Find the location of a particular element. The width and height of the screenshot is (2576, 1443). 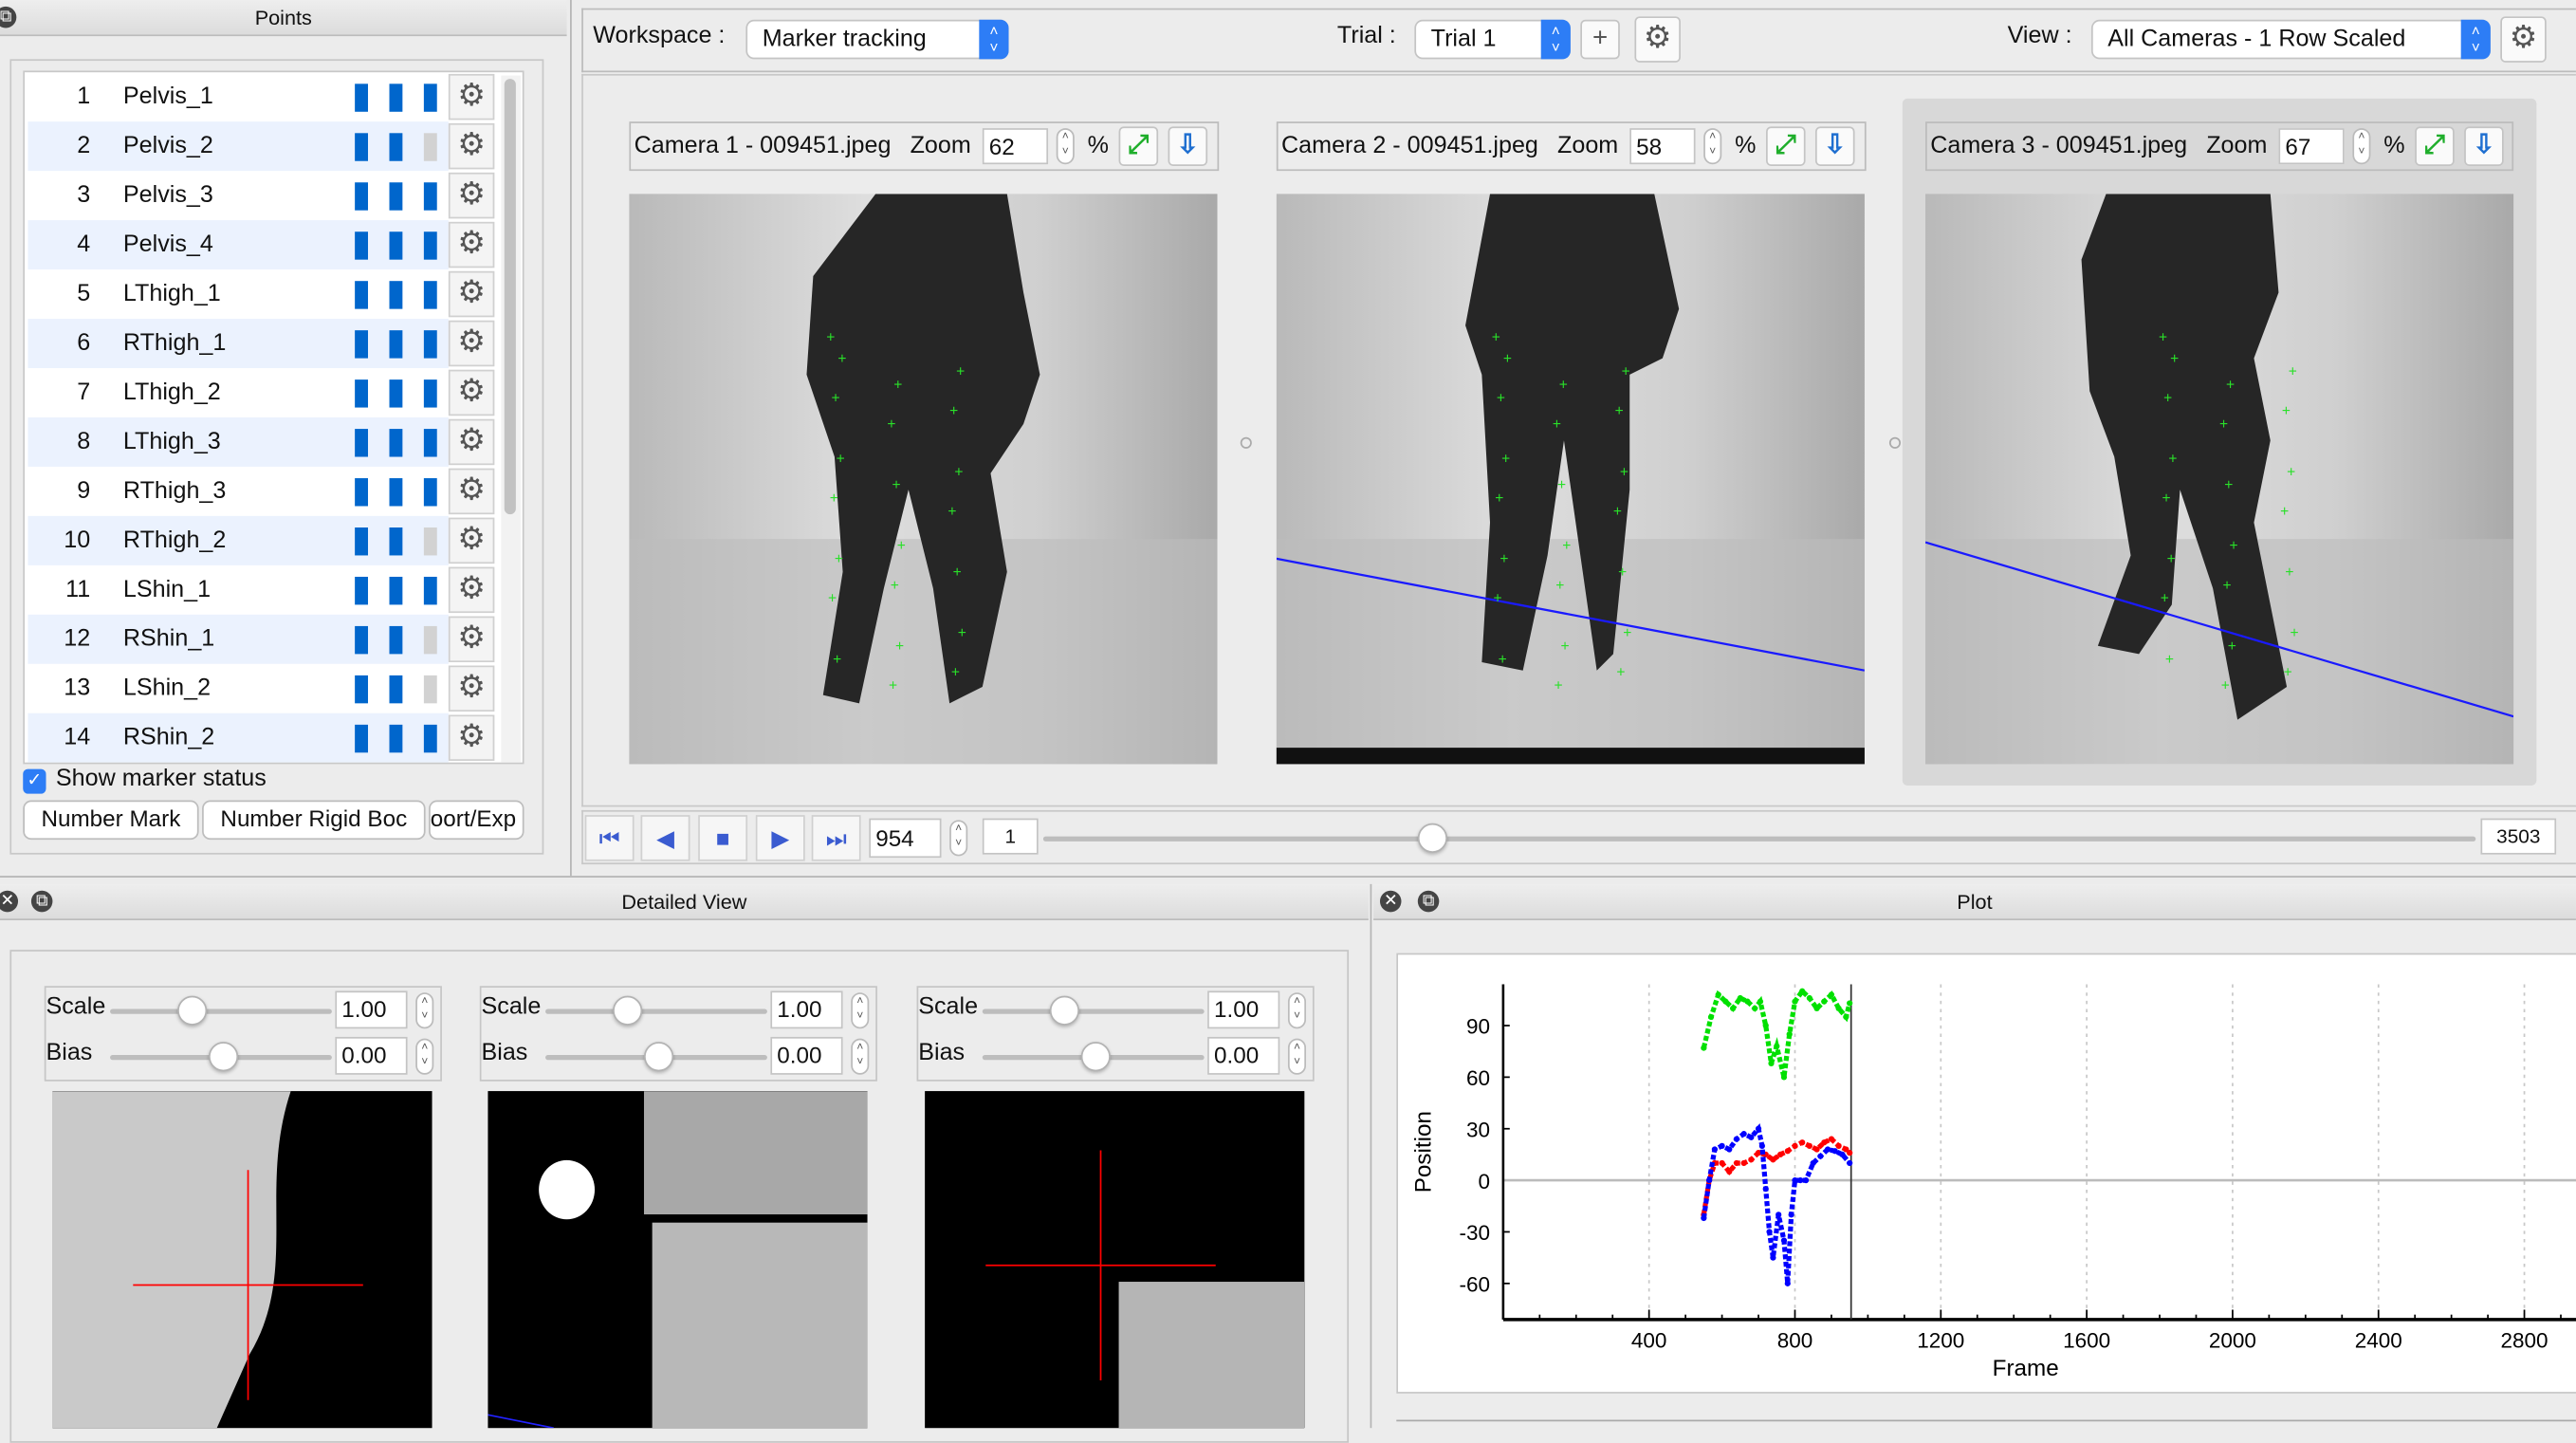

list-item: 11 LShin_1 is located at coordinates (238, 590).